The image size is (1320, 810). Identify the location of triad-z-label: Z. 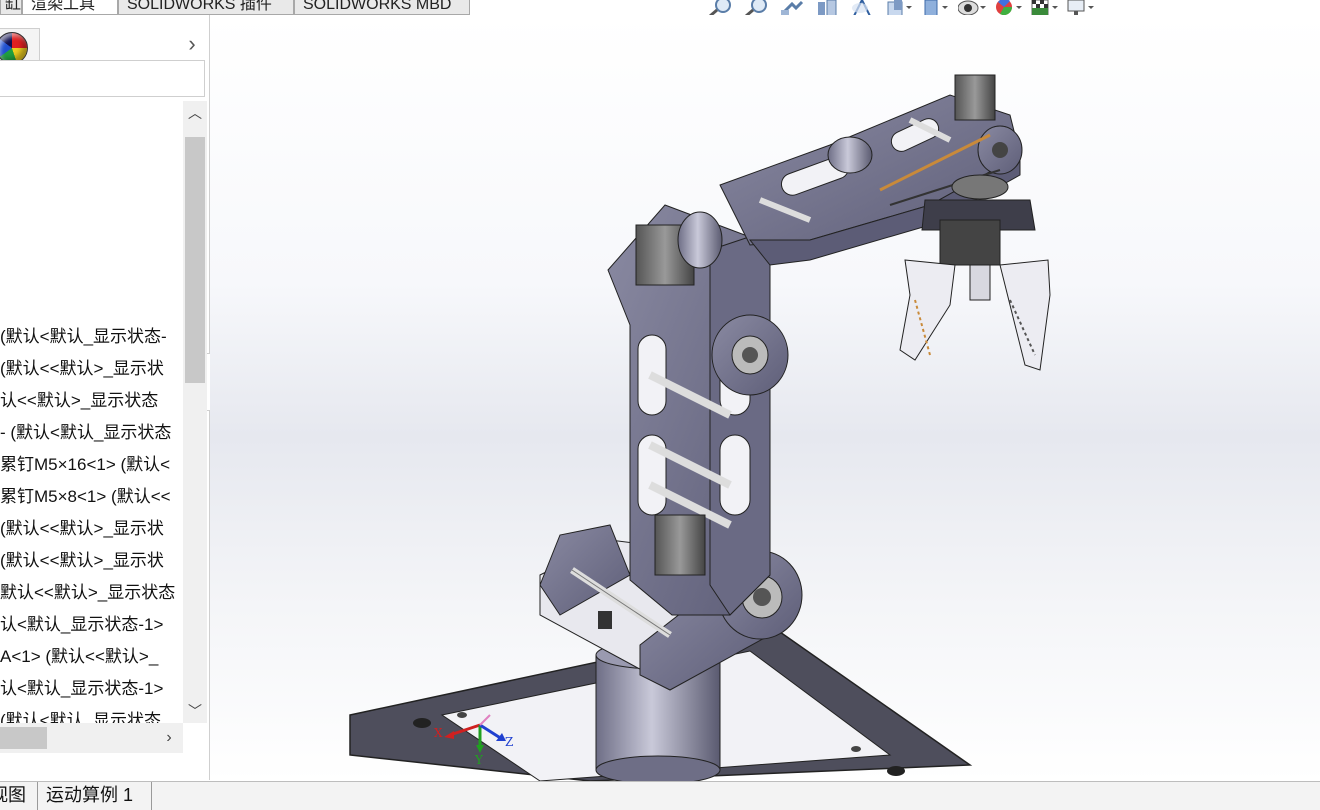
(509, 742).